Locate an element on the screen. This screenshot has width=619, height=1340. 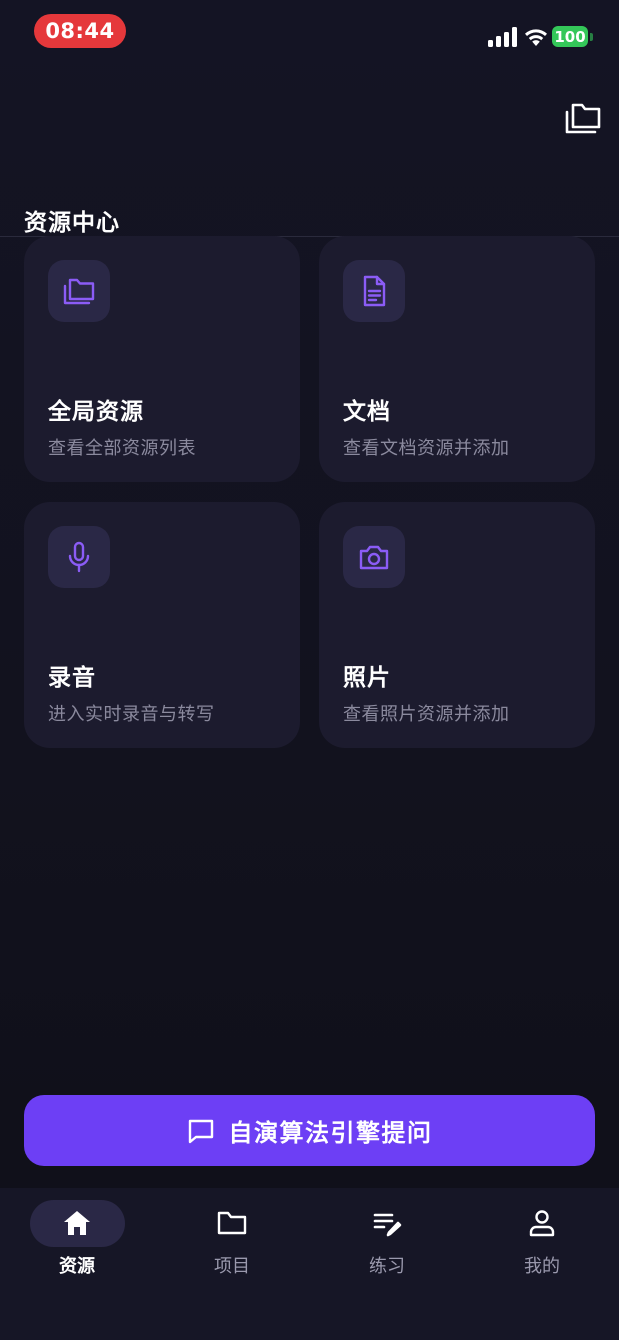
card-global-resources: 全局资源 查看全部资源列表 is located at coordinates (162, 359).